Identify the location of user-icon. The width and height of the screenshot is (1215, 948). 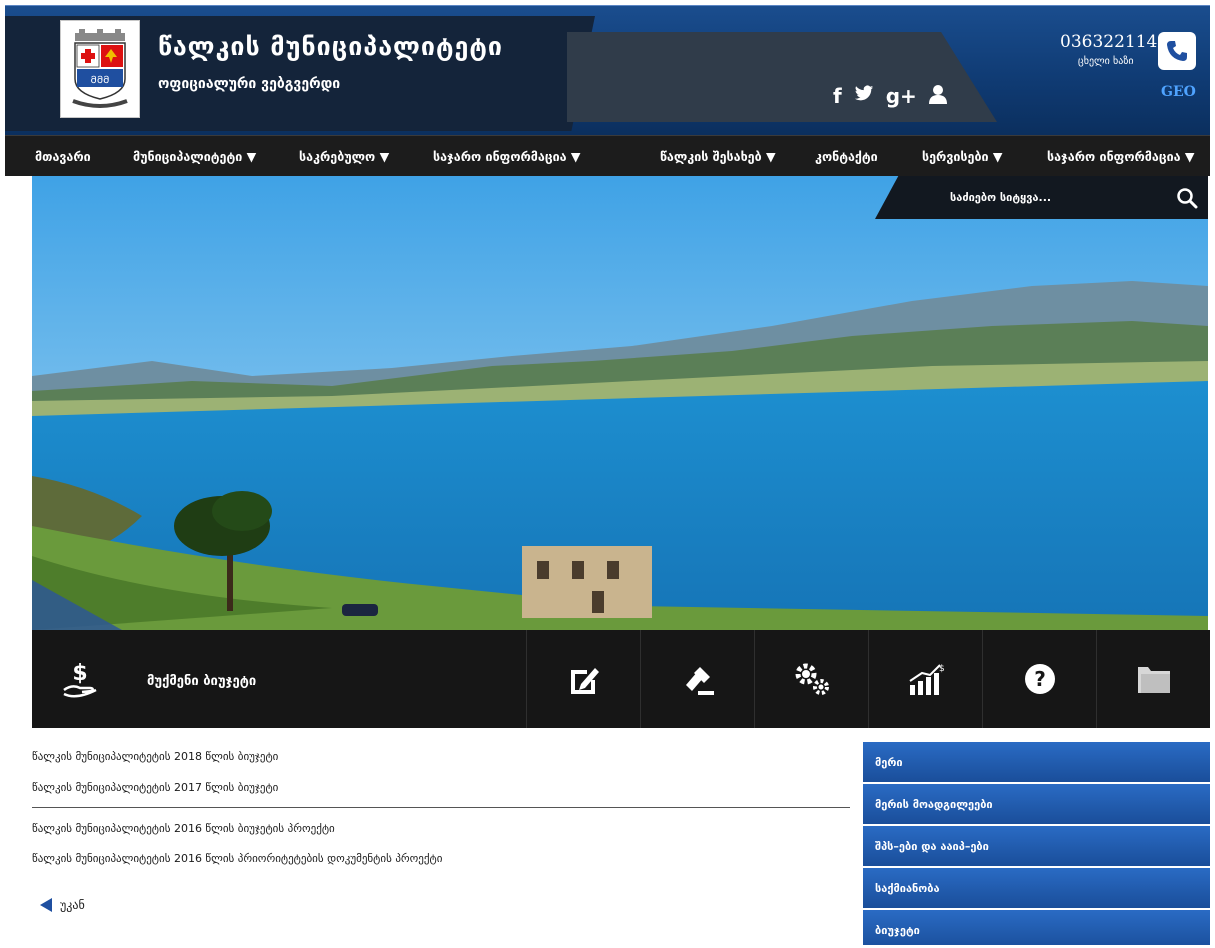
(937, 96).